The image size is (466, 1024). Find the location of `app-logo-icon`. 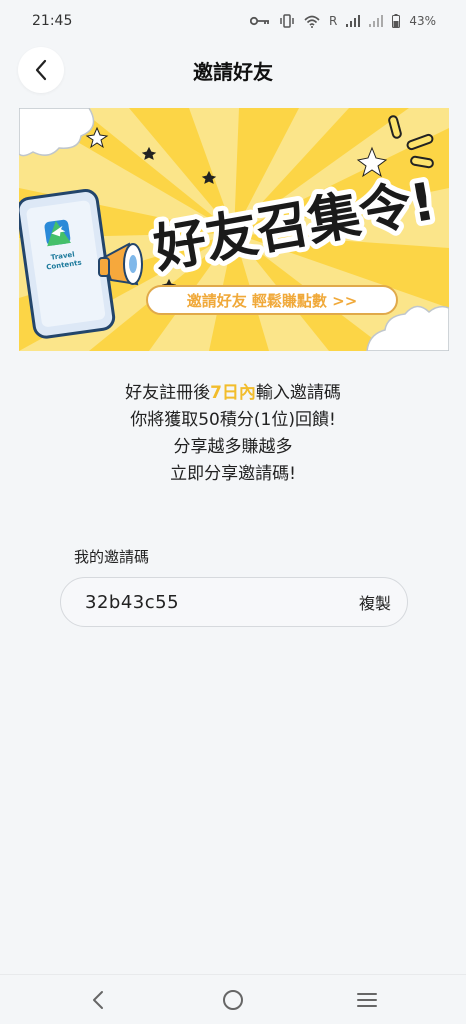

app-logo-icon is located at coordinates (57, 233).